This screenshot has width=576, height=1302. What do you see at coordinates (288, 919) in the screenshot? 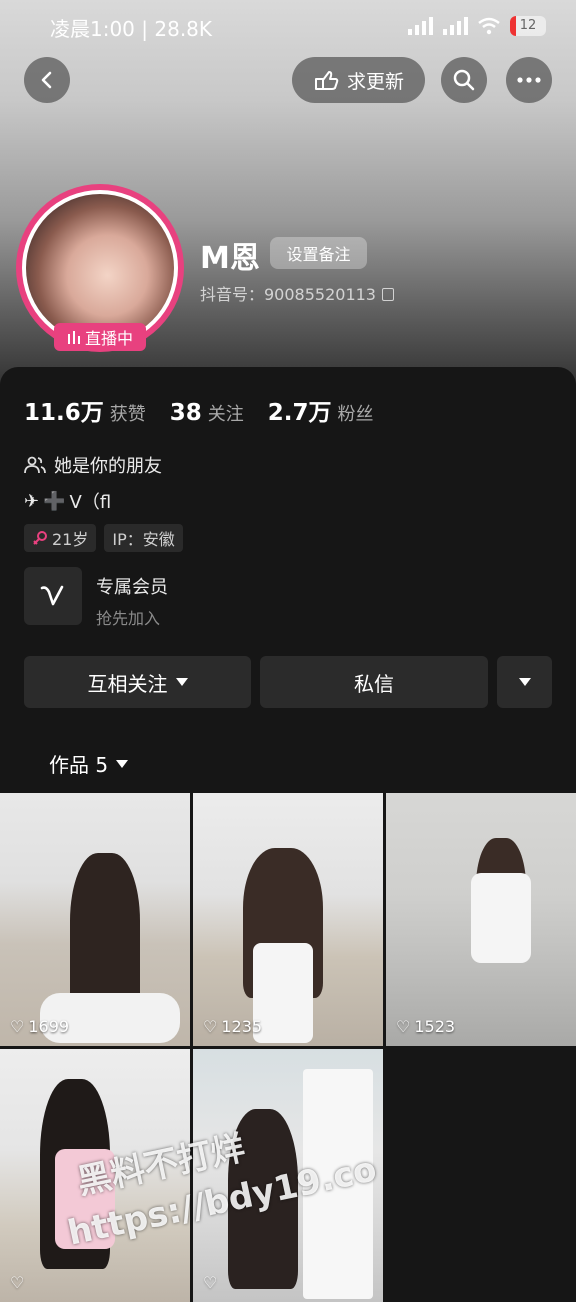
I see `video-thumbnail: ♡ 1235` at bounding box center [288, 919].